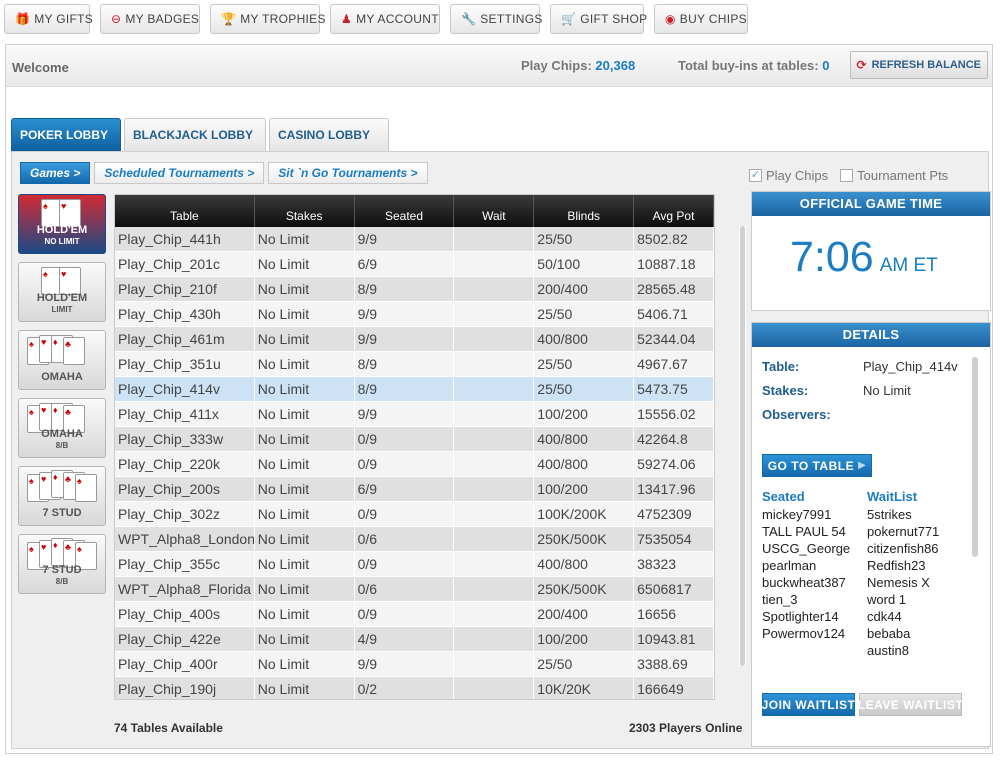 Image resolution: width=1000 pixels, height=761 pixels. What do you see at coordinates (903, 531) in the screenshot?
I see `waitlist-player: pokernut771` at bounding box center [903, 531].